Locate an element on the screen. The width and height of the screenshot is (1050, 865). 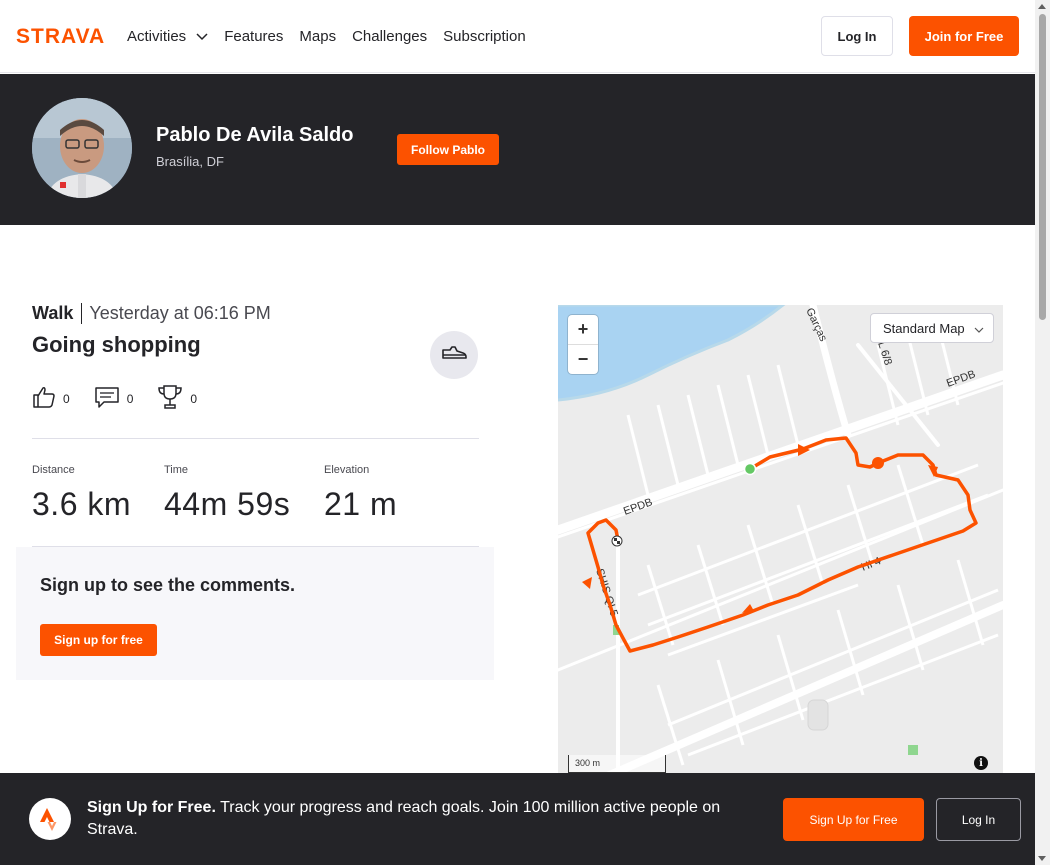
stat-distance: Distance 3.6 km is located at coordinates (81, 493).